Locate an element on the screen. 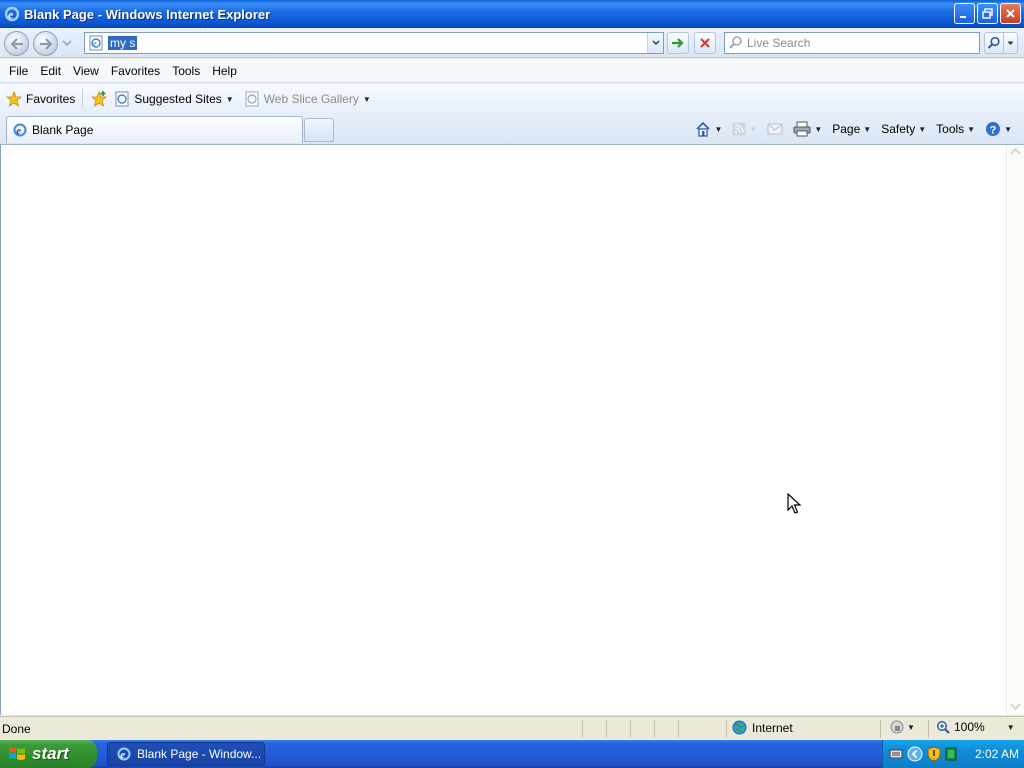 This screenshot has width=1024, height=768. start-label: start is located at coordinates (50, 753).